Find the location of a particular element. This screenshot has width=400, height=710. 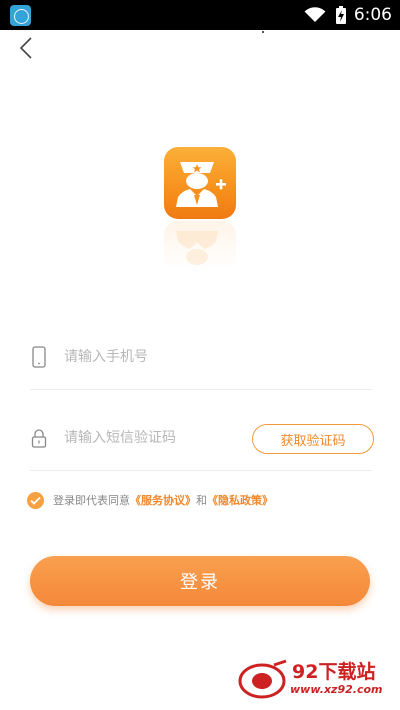

app-logo is located at coordinates (200, 183).